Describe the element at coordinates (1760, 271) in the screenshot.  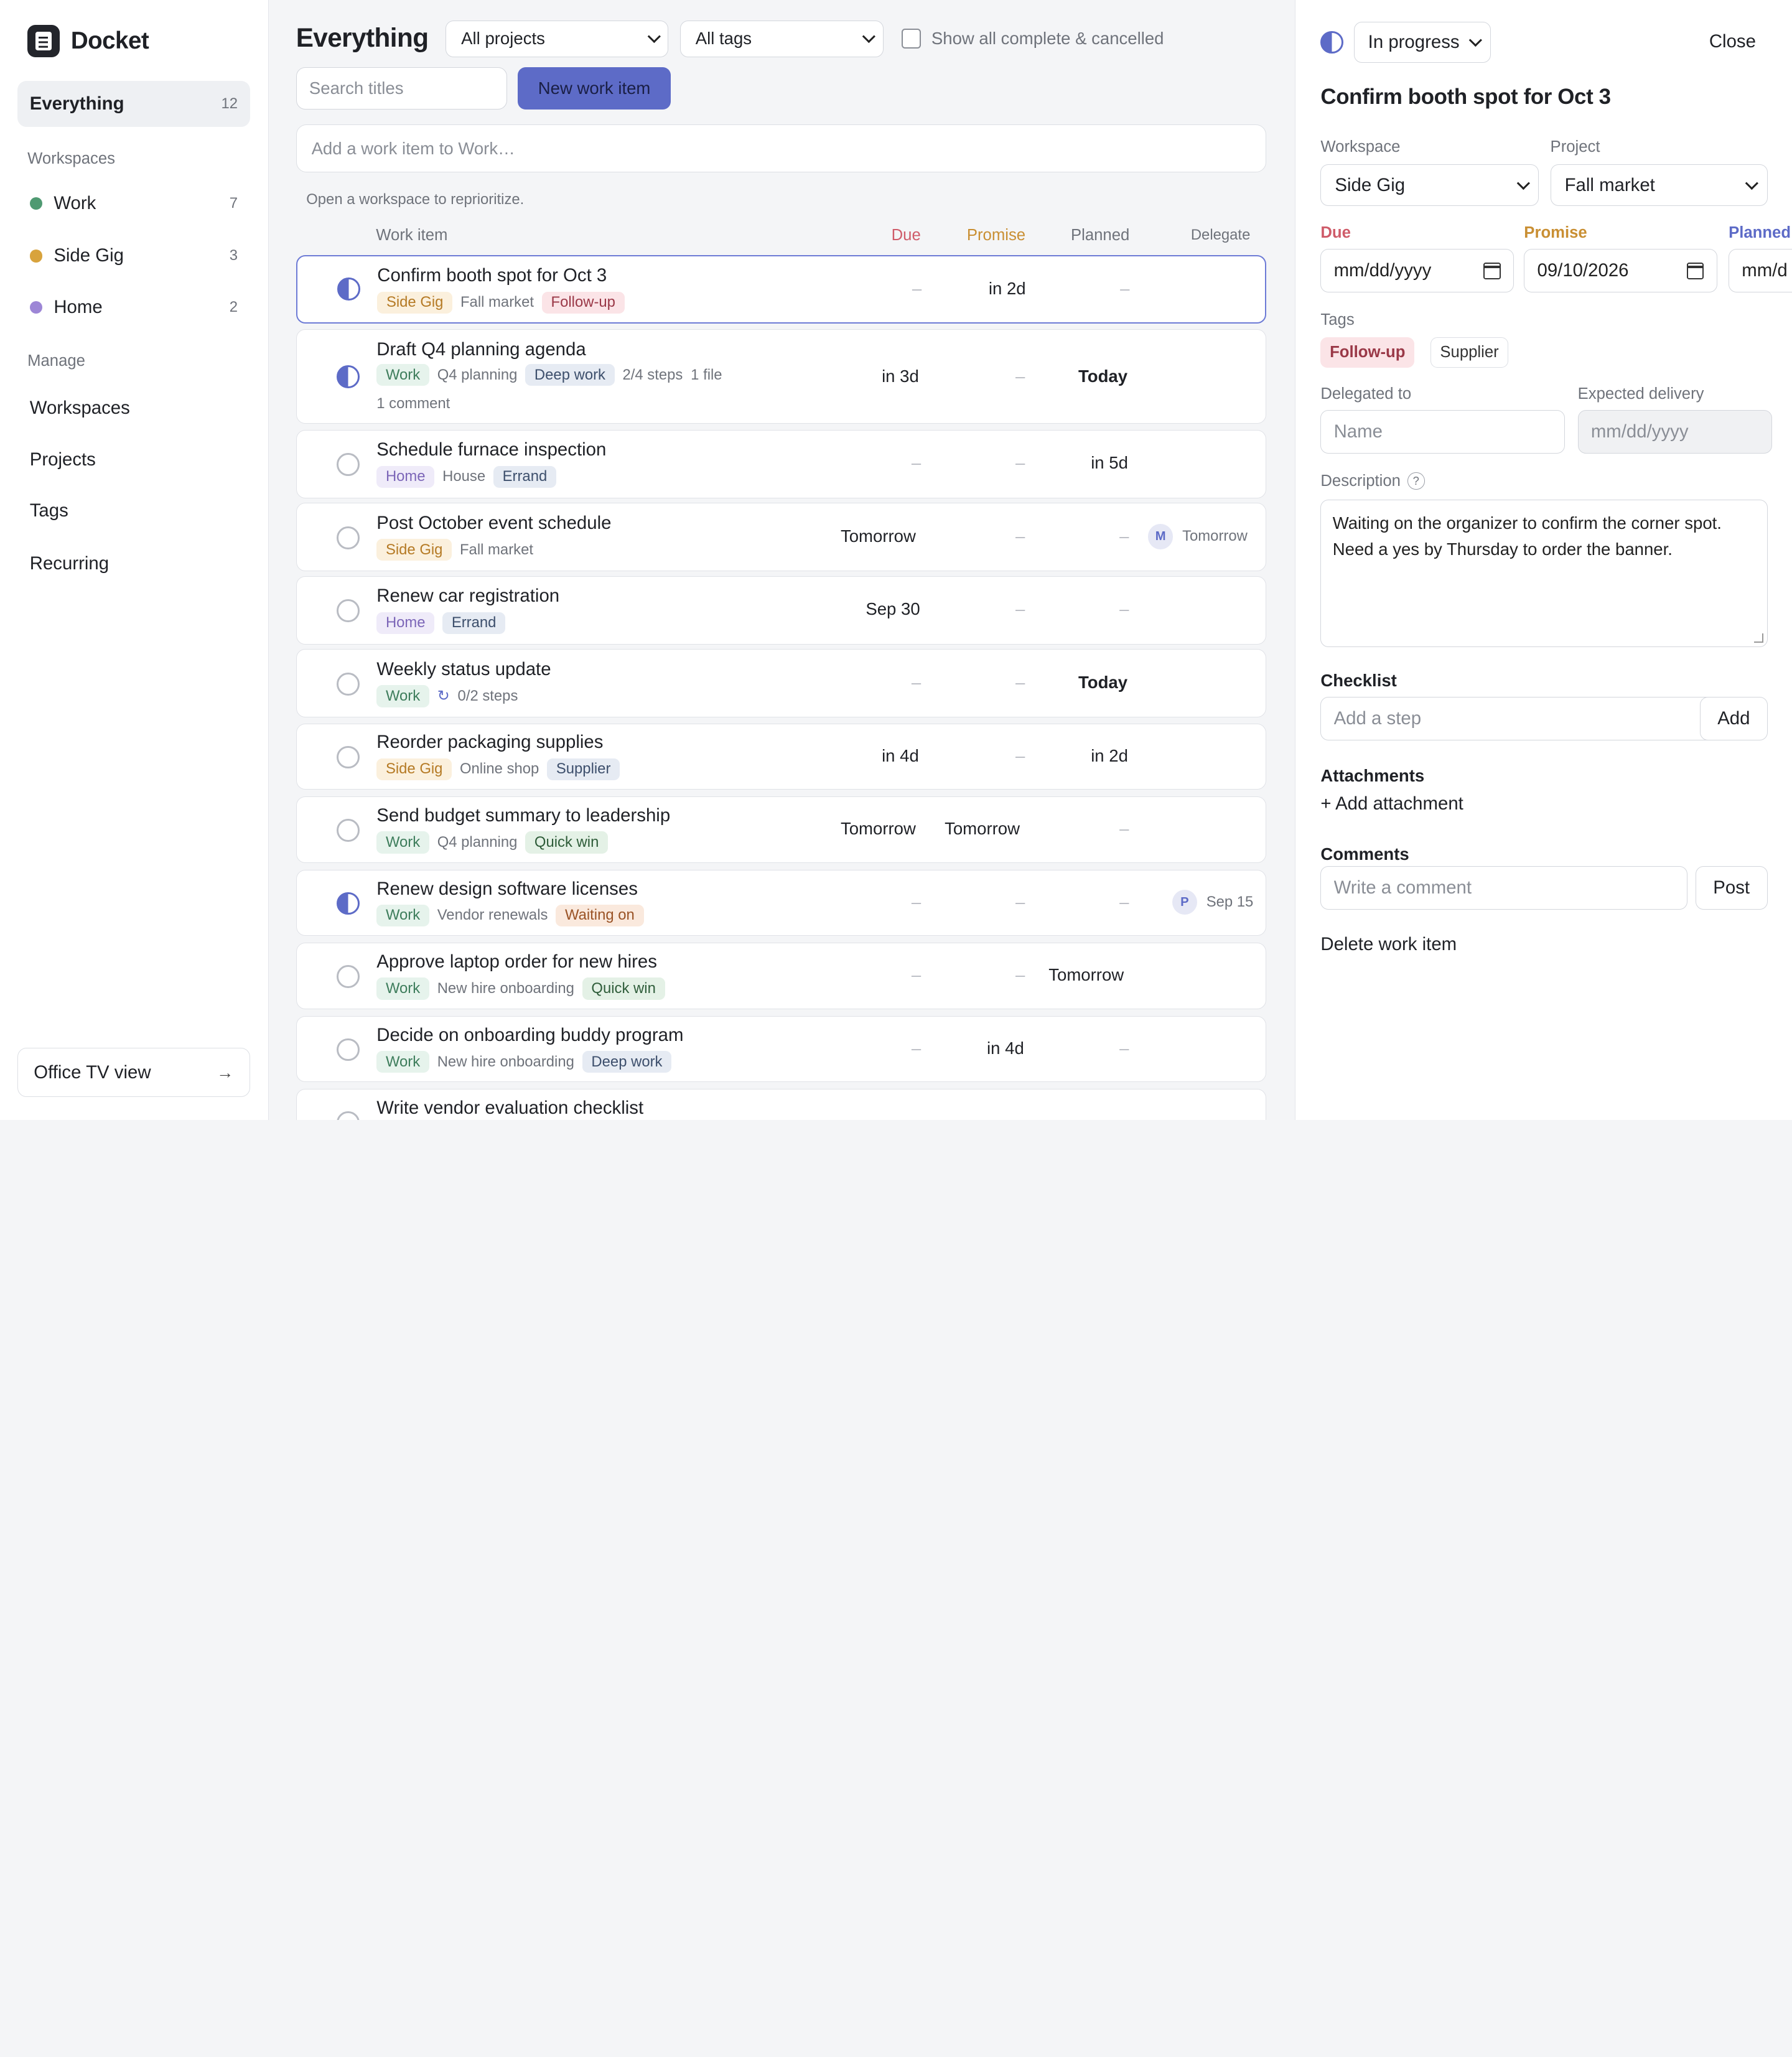
I see `planned-date-input: mm/d` at that location.